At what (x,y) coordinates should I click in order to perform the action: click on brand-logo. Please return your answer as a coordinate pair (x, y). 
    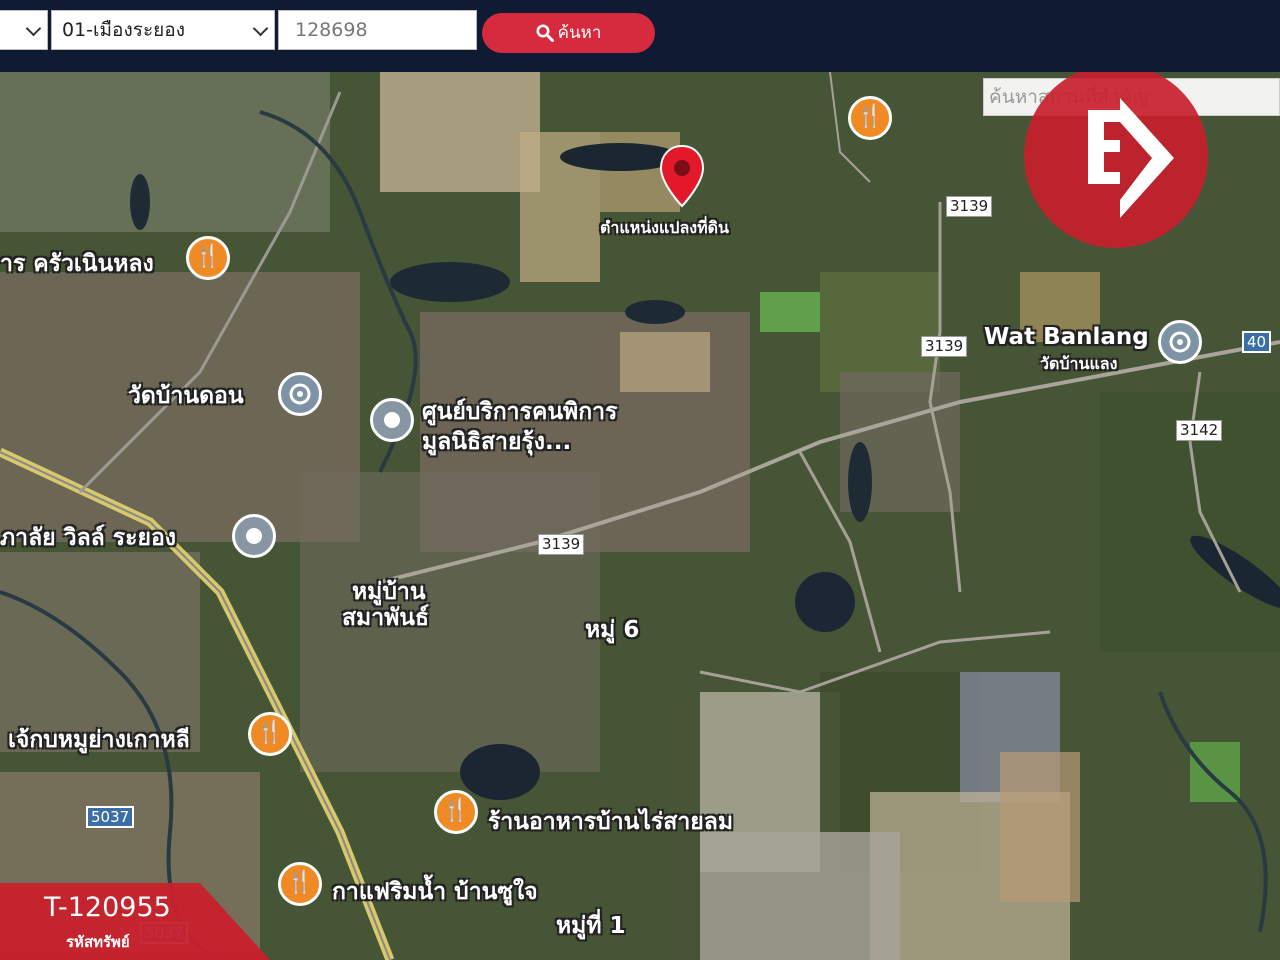
    Looking at the image, I should click on (1116, 160).